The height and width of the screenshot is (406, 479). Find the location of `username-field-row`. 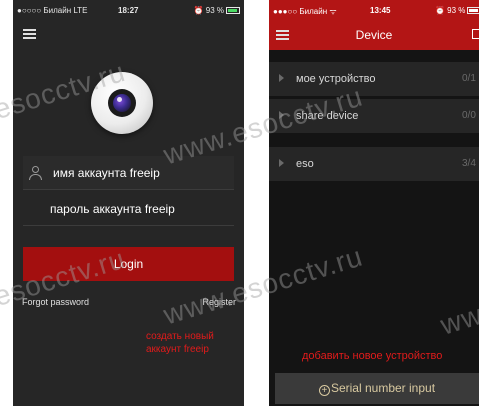

username-field-row is located at coordinates (128, 173).